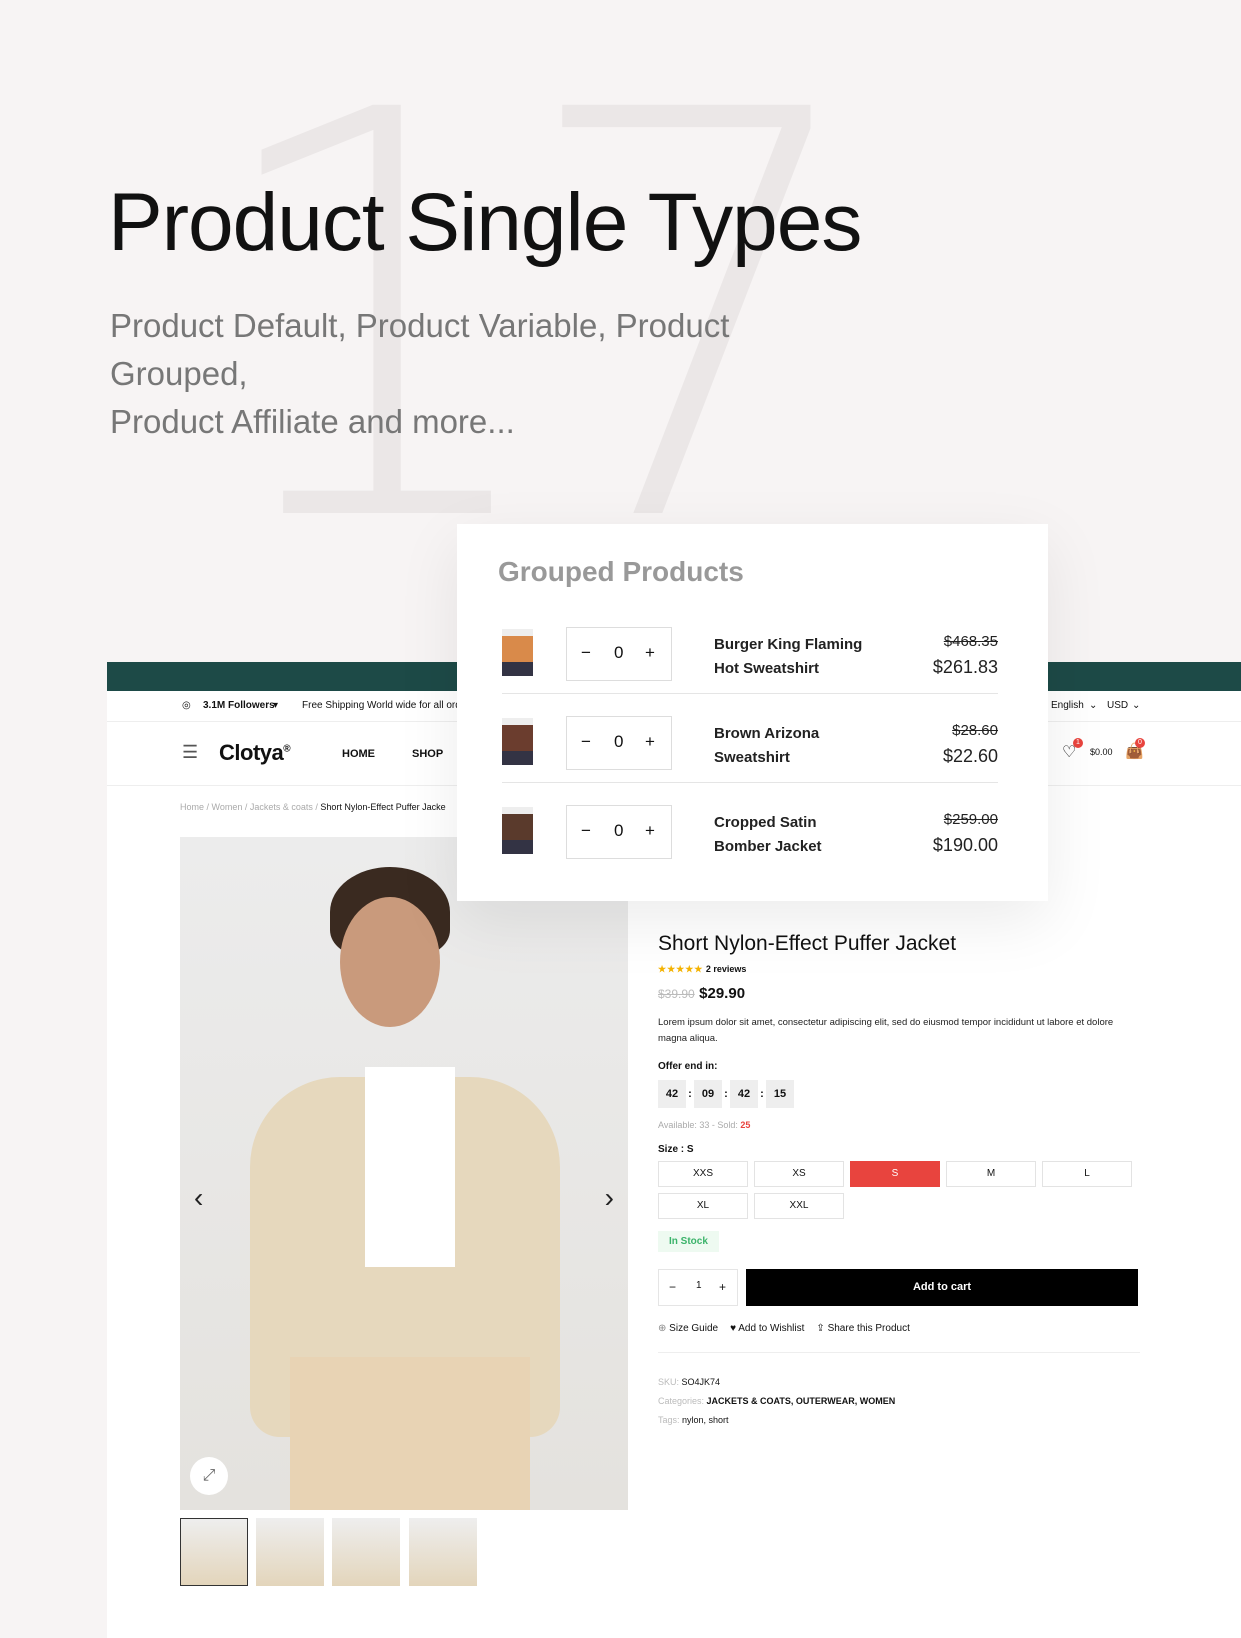 The height and width of the screenshot is (1638, 1241). I want to click on name-line: Brown Arizona, so click(767, 733).